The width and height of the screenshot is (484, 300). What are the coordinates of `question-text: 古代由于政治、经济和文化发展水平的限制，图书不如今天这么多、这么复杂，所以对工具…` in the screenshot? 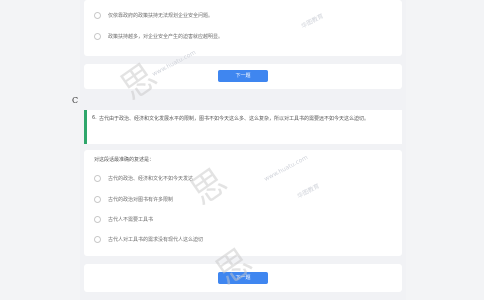 It's located at (234, 119).